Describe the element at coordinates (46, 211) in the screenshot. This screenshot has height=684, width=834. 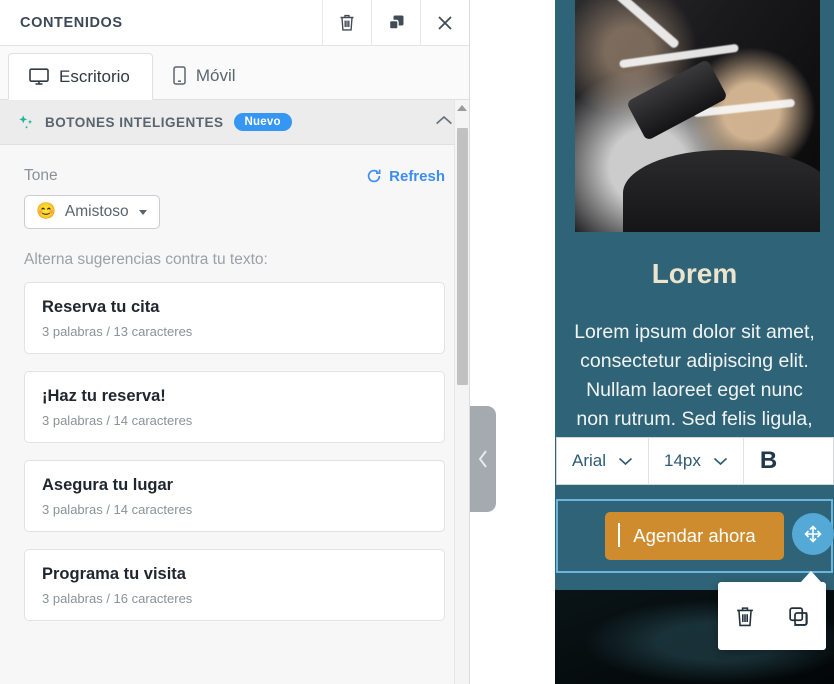
I see `smiley-icon: 😊` at that location.